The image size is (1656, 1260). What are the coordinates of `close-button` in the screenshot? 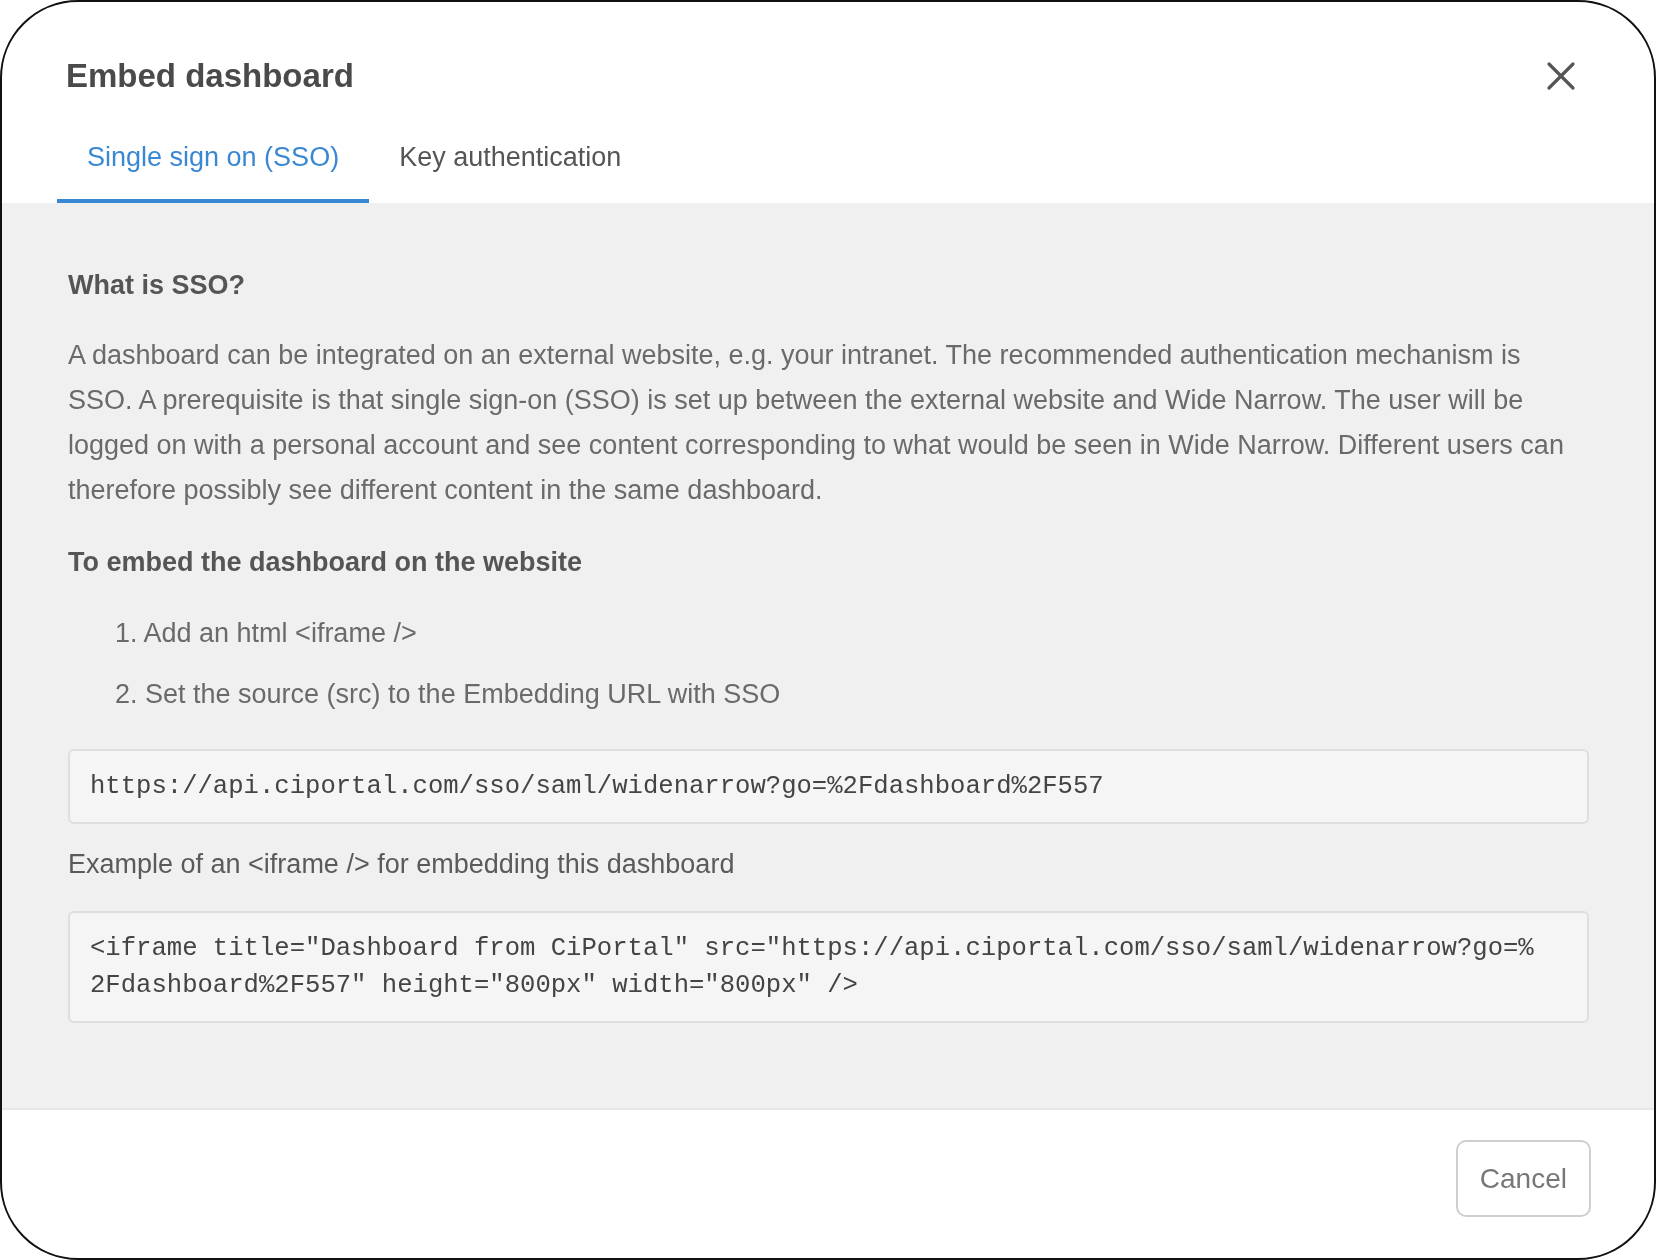 It's located at (1561, 76).